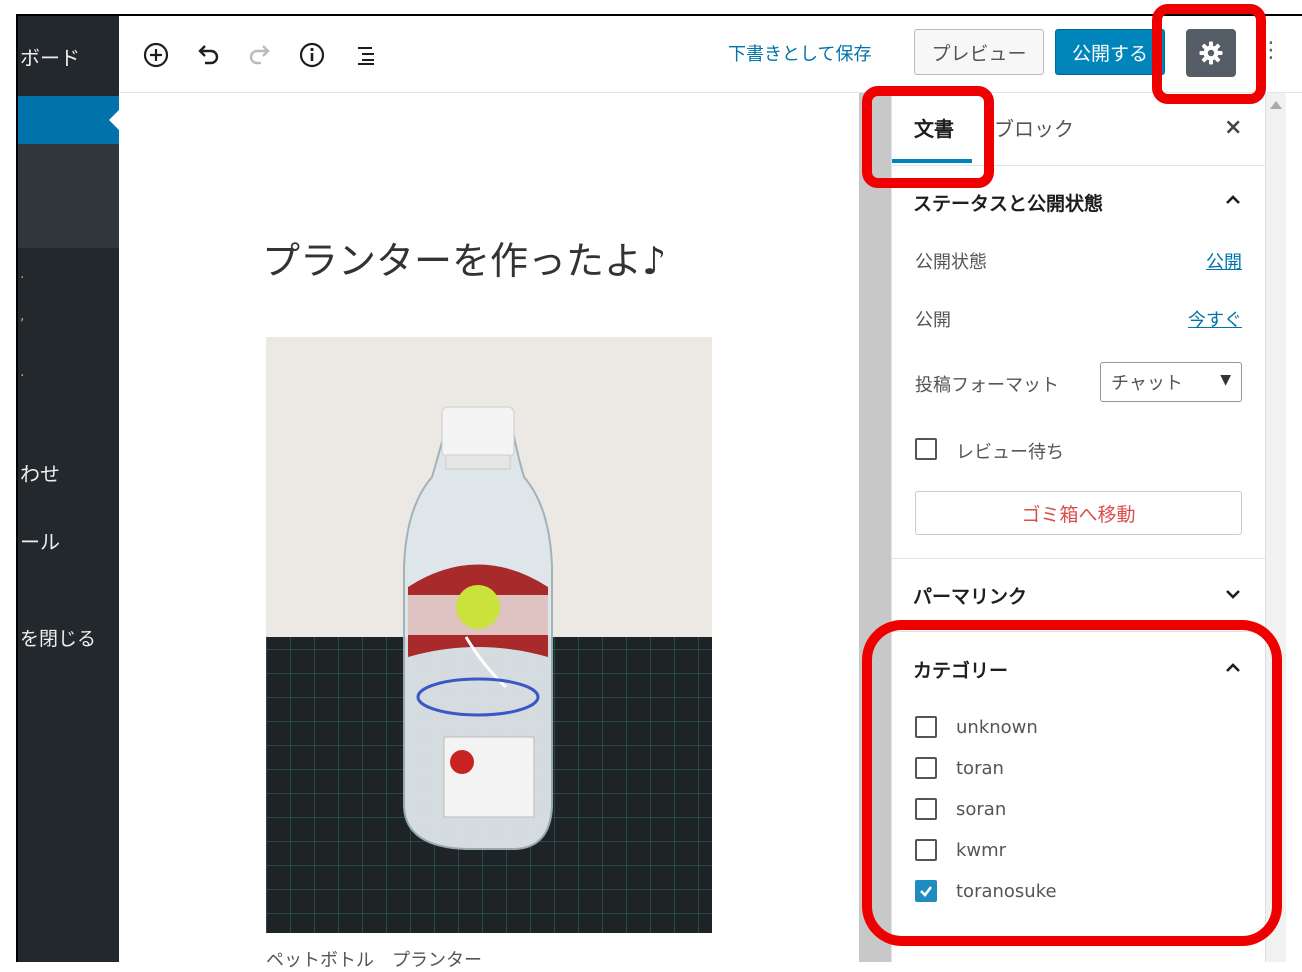  I want to click on sidebar-submenu, so click(68, 196).